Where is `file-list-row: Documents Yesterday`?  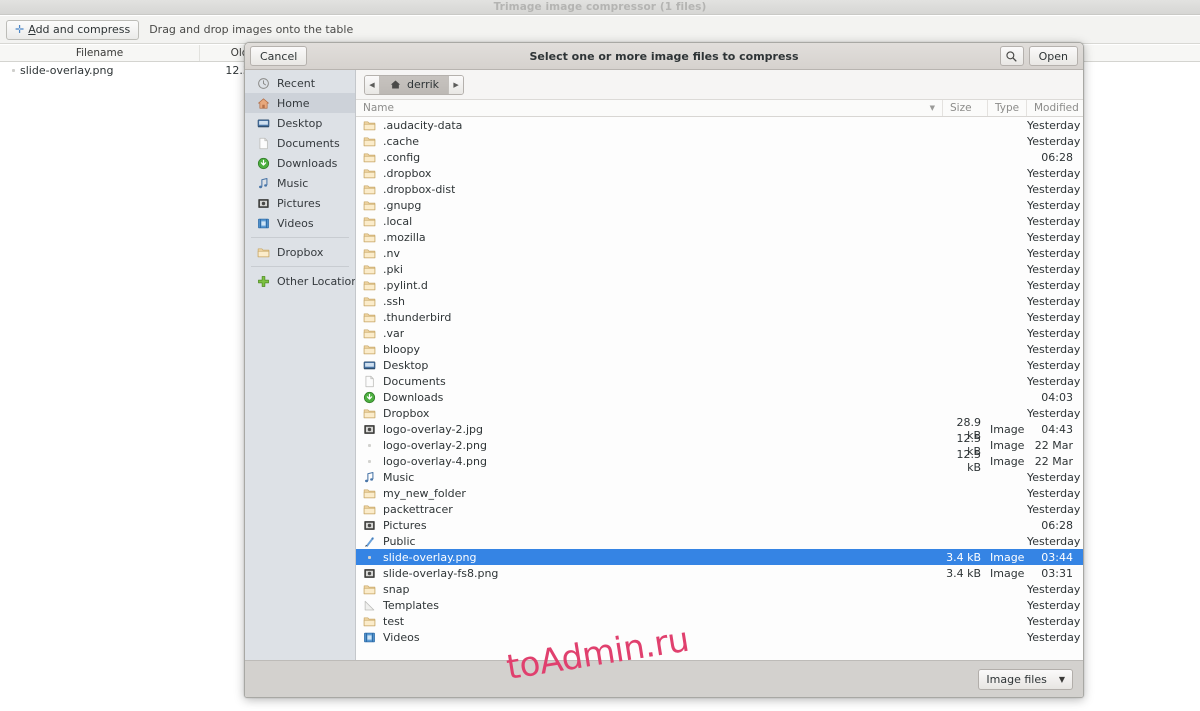 file-list-row: Documents Yesterday is located at coordinates (719, 381).